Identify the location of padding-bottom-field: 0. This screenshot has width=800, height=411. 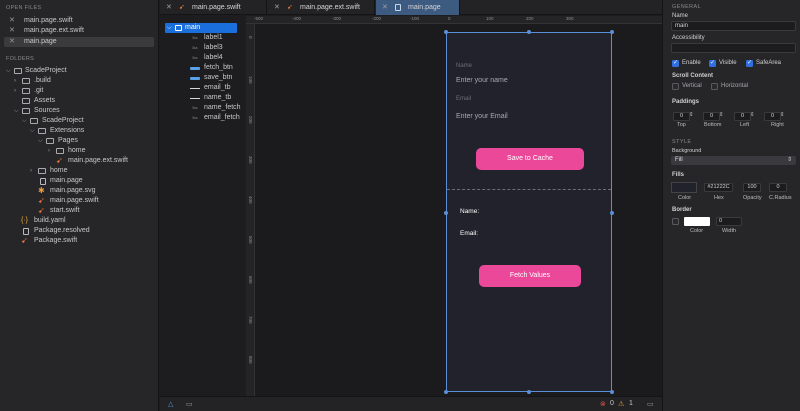
(711, 116).